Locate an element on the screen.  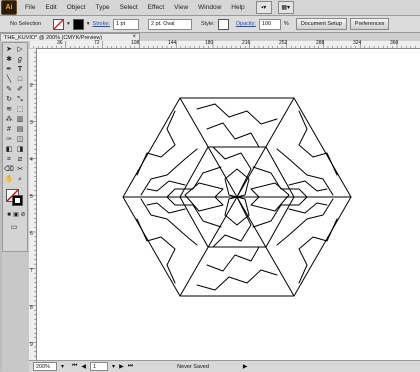
selection-status: No Selection is located at coordinates (26, 24).